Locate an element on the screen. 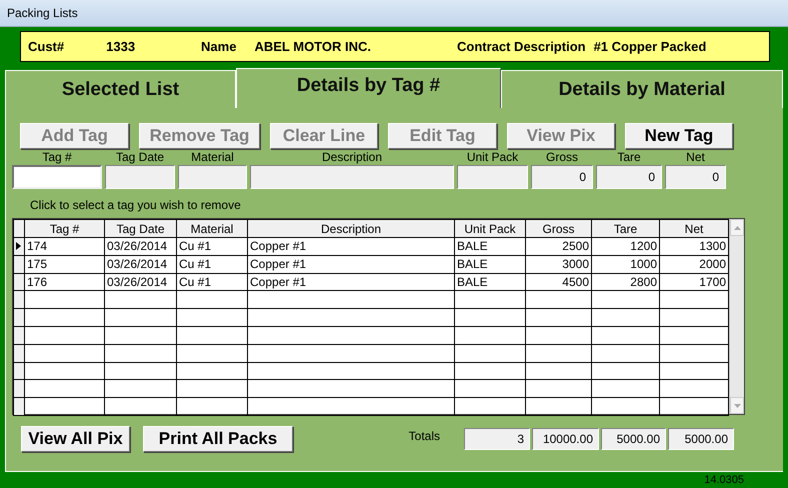 Image resolution: width=788 pixels, height=488 pixels. scroll-down-icon is located at coordinates (737, 406).